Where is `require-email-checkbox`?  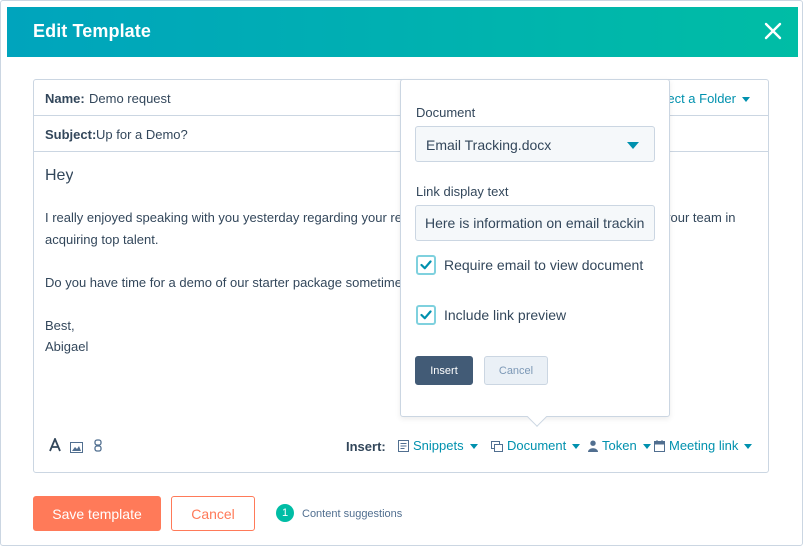
require-email-checkbox is located at coordinates (426, 265).